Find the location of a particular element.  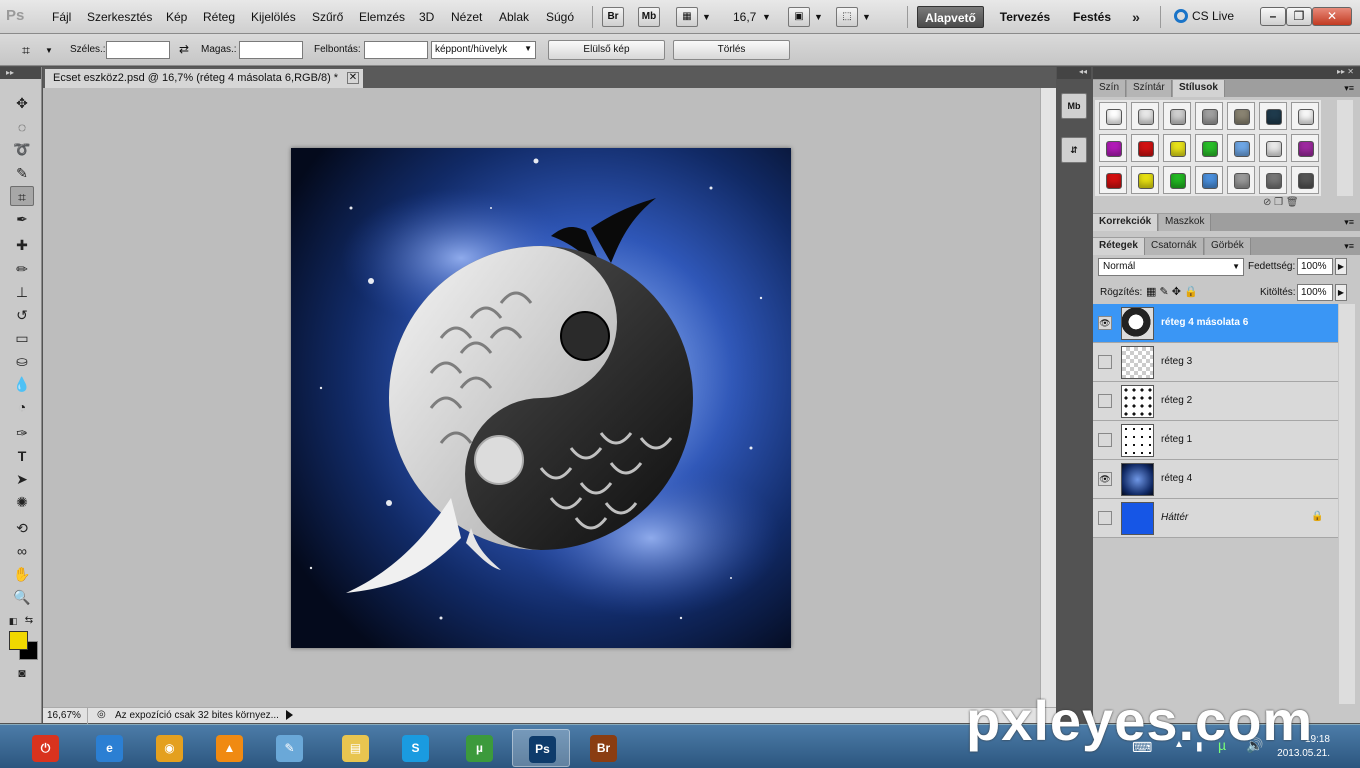

tab-channels: Csatornák is located at coordinates (1174, 246).